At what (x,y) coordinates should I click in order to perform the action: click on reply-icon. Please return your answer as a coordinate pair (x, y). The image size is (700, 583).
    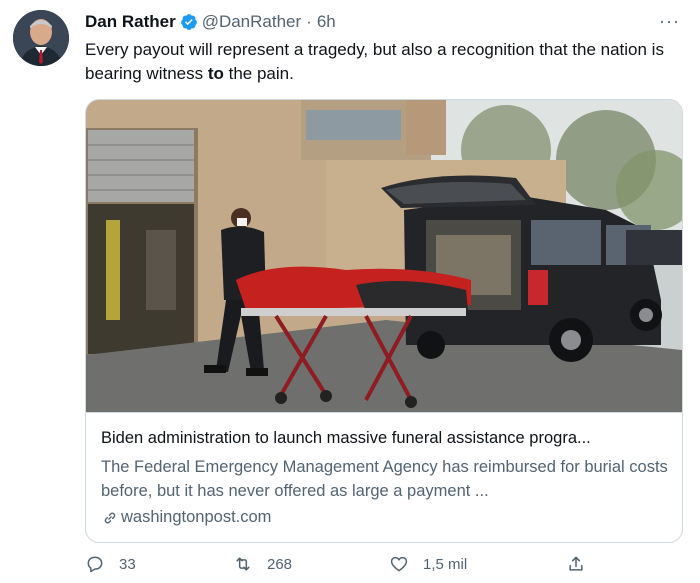
    Looking at the image, I should click on (95, 564).